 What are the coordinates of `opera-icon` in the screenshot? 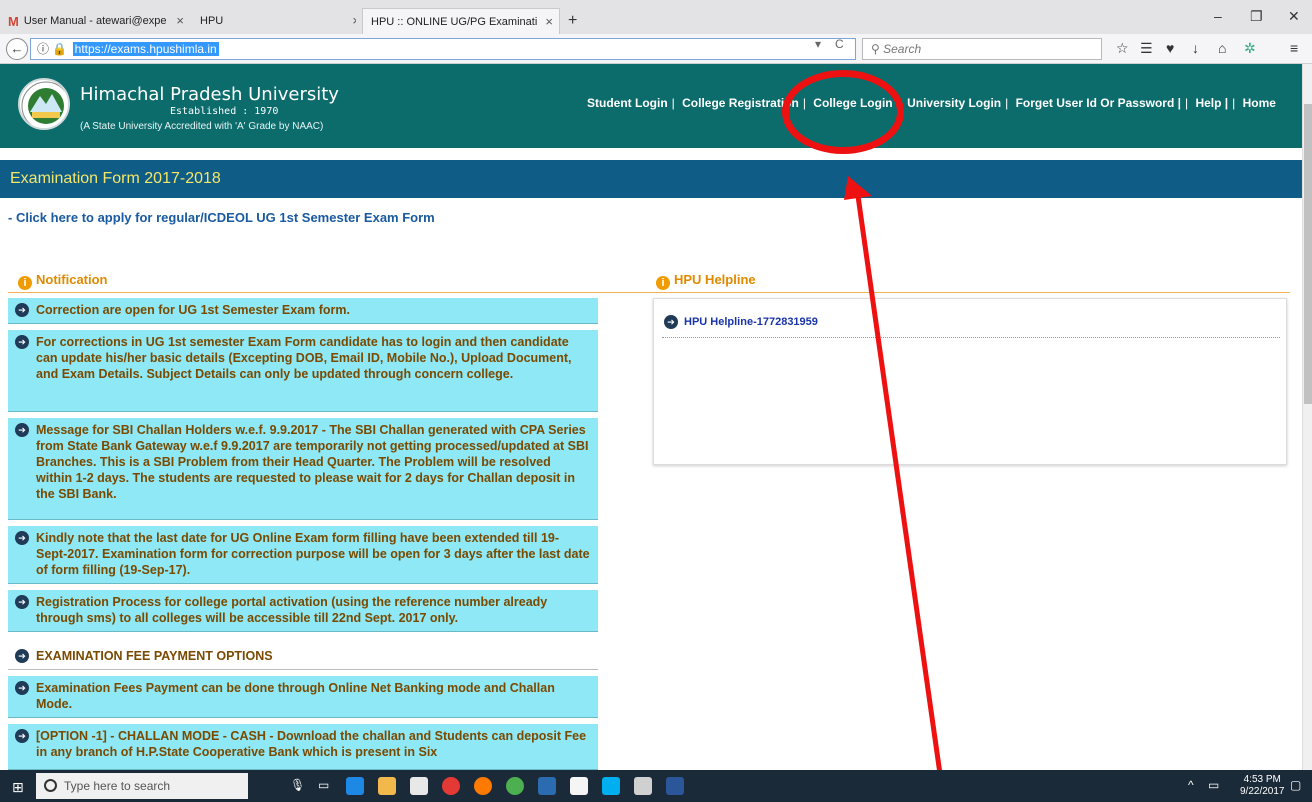 It's located at (451, 786).